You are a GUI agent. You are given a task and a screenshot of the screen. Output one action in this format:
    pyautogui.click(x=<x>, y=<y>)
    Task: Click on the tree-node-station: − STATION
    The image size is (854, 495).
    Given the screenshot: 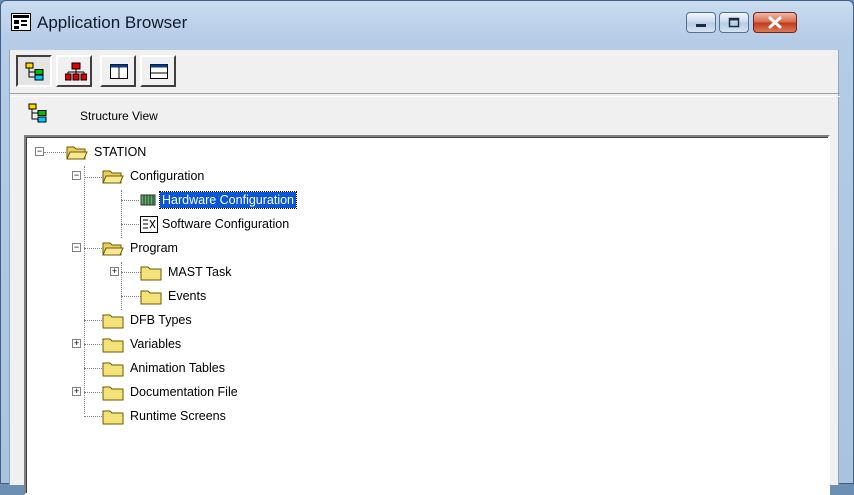 What is the action you would take?
    pyautogui.click(x=126, y=153)
    